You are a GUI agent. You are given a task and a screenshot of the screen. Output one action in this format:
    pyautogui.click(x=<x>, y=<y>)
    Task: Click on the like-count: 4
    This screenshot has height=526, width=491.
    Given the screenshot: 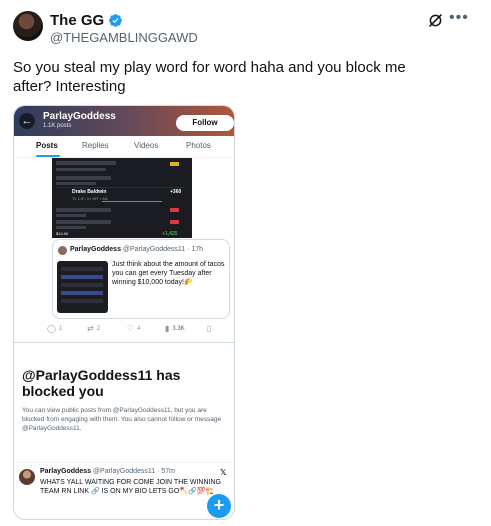 What is the action you would take?
    pyautogui.click(x=139, y=328)
    